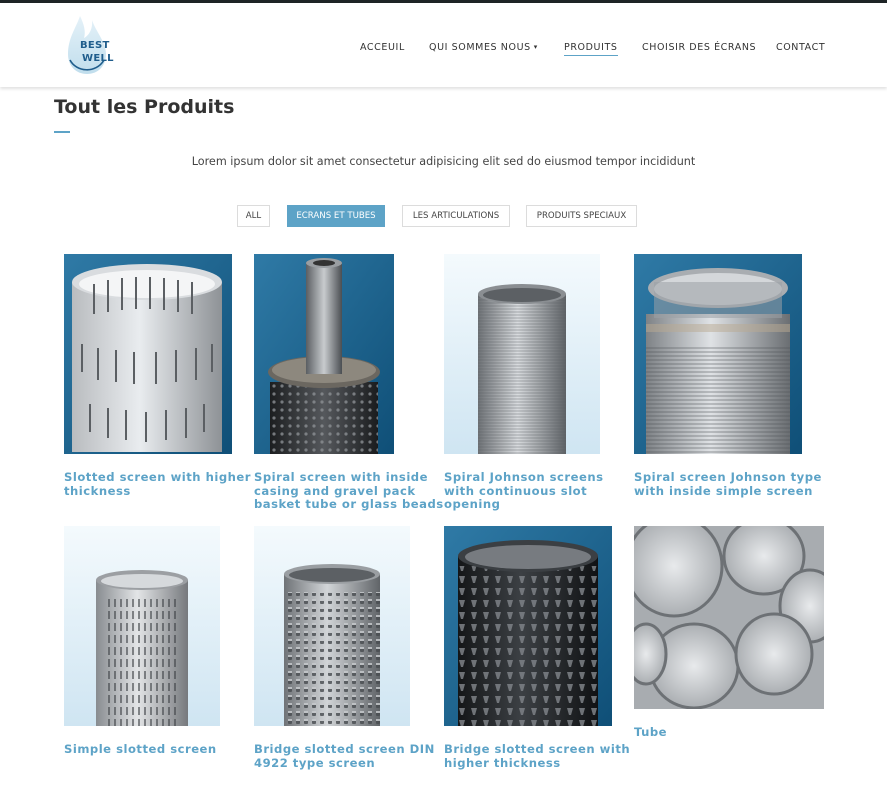 Image resolution: width=887 pixels, height=796 pixels. Describe the element at coordinates (142, 626) in the screenshot. I see `simple-slotted-screen-image` at that location.